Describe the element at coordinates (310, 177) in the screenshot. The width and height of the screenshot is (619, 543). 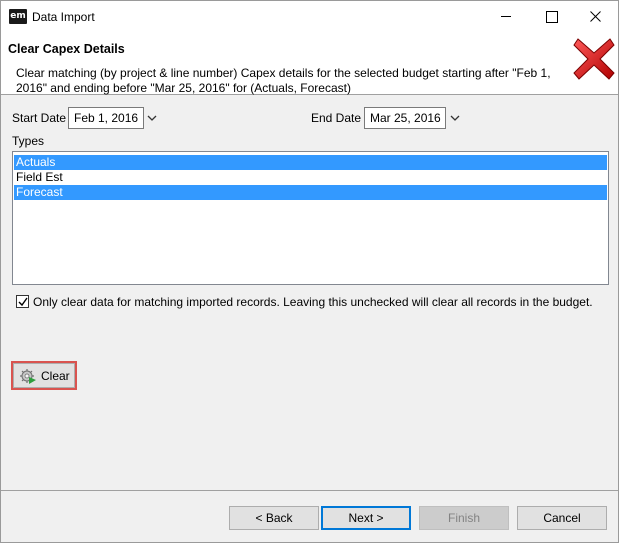
I see `list-item-field-est: Field Est` at that location.